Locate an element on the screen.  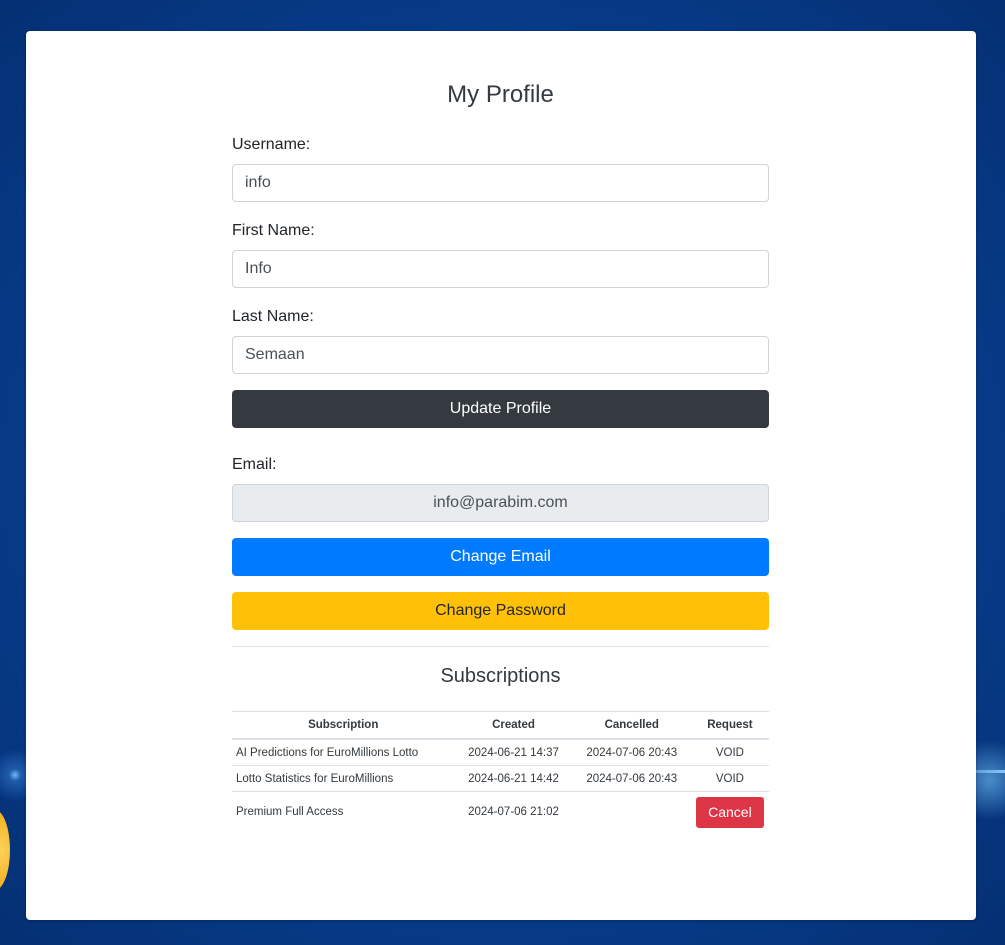
request-cell: Cancel is located at coordinates (730, 812).